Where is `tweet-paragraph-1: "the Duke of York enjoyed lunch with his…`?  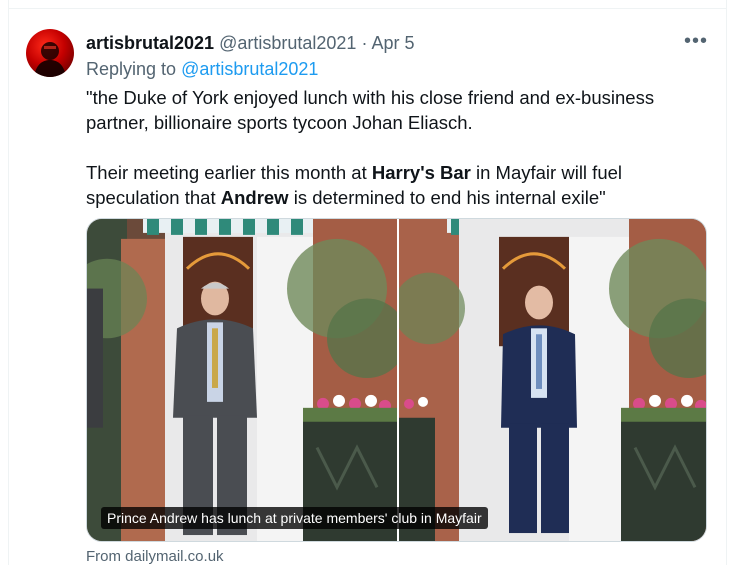 tweet-paragraph-1: "the Duke of York enjoyed lunch with his… is located at coordinates (370, 110).